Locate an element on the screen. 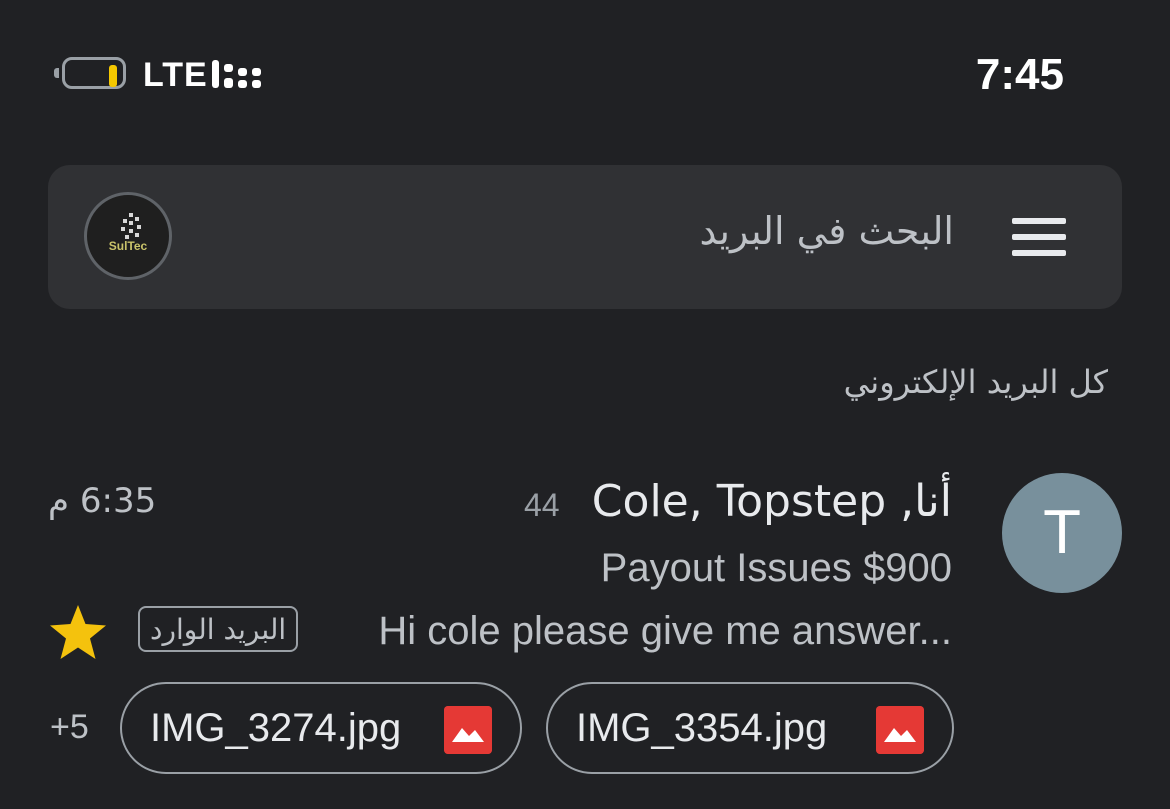 This screenshot has height=809, width=1170. email-subject: Payout Issues $900 is located at coordinates (776, 568).